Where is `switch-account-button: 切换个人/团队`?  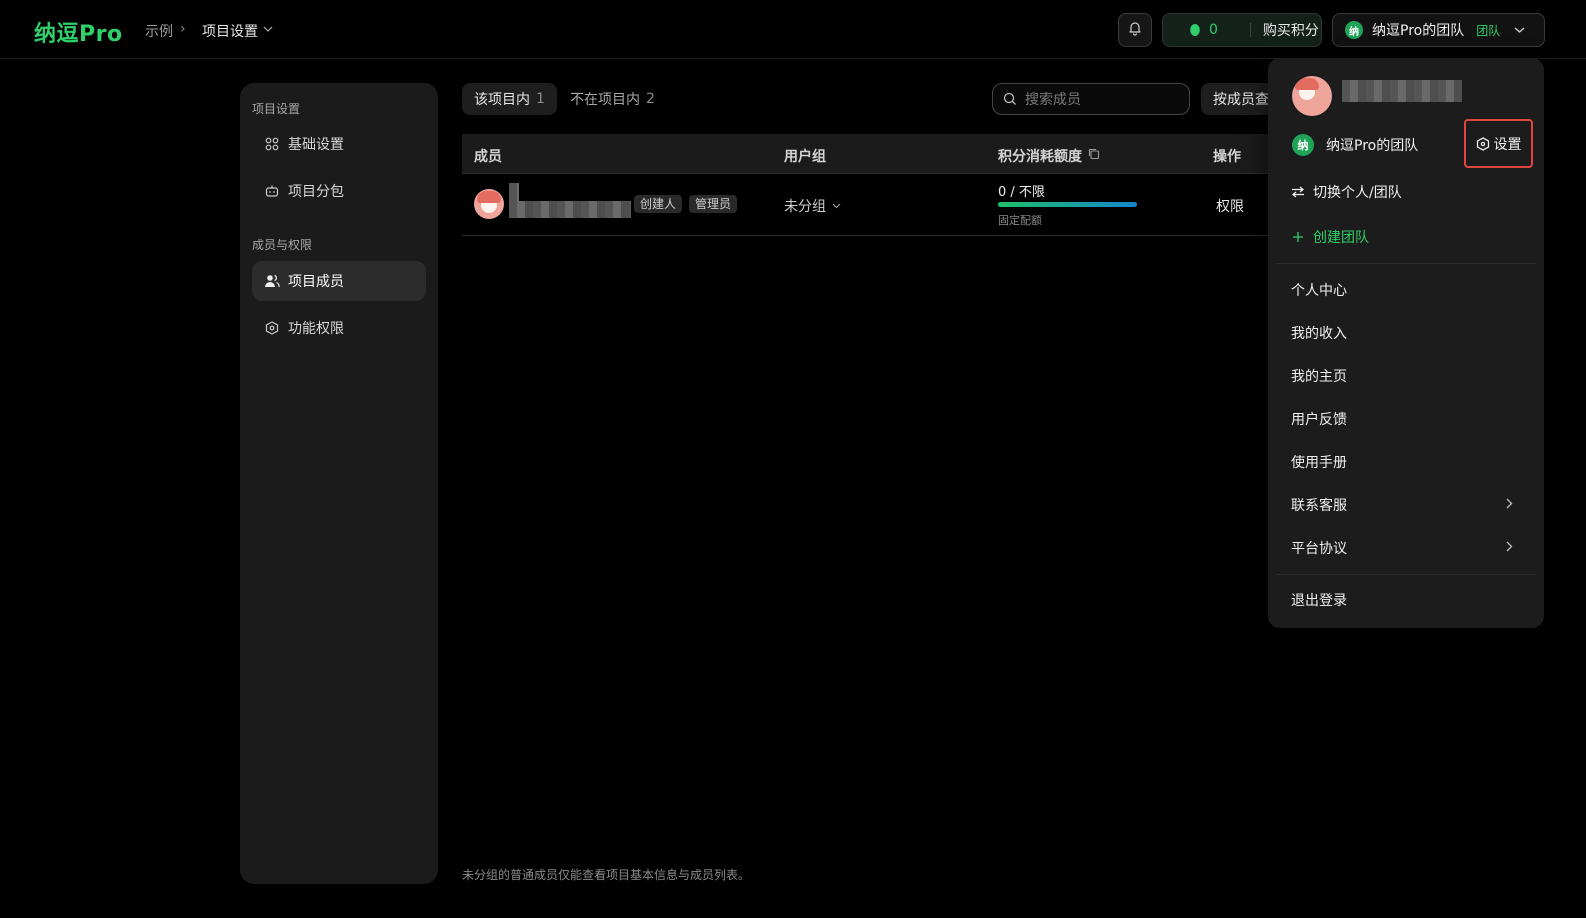
switch-account-button: 切换个人/团队 is located at coordinates (1346, 192).